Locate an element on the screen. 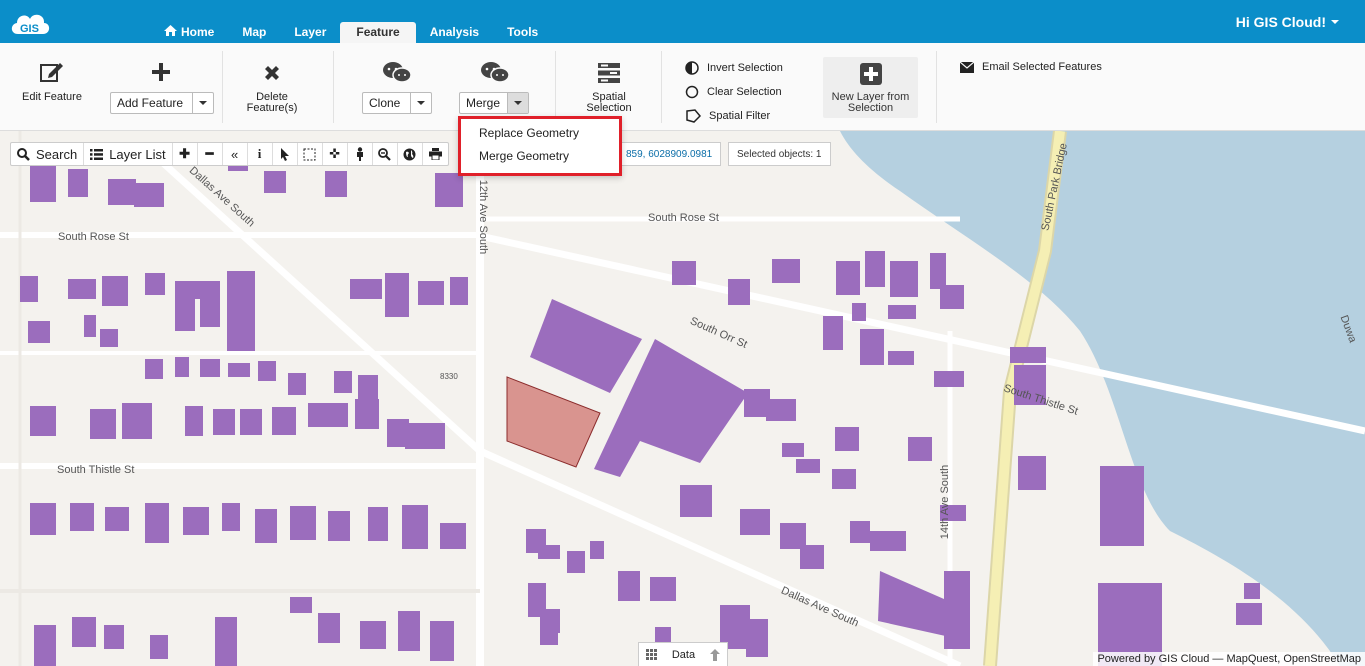  gis-cloud-logo: GIS is located at coordinates (30, 22).